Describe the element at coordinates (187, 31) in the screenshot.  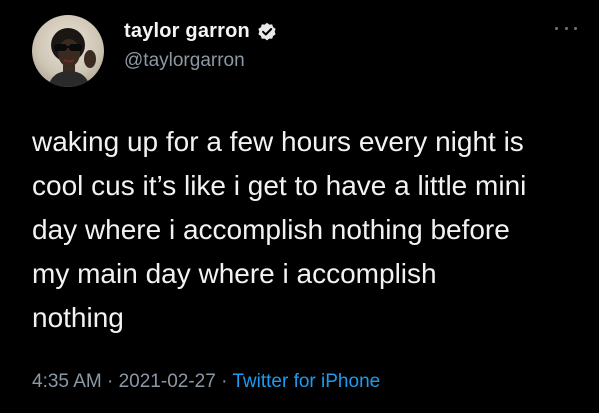
I see `author-display-name: taylor garron` at that location.